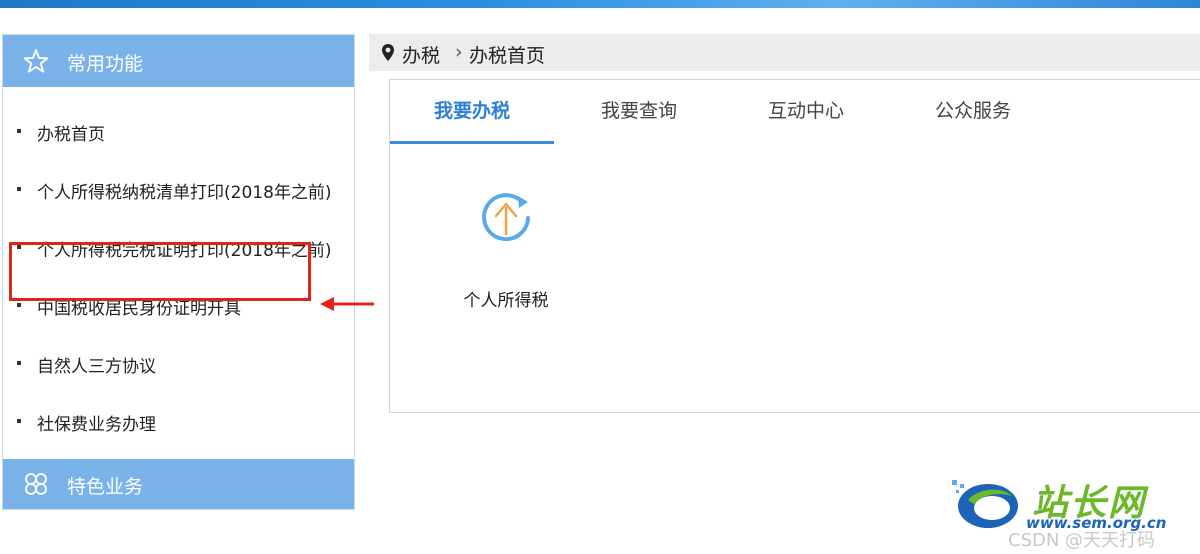  Describe the element at coordinates (178, 363) in the screenshot. I see `sidebar-item-tripartite-agreement: 自然人三方协议` at that location.